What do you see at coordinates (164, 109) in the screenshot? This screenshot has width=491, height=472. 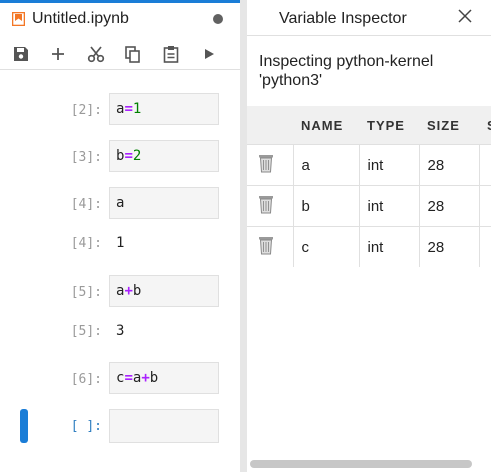 I see `cell-input: a=1` at bounding box center [164, 109].